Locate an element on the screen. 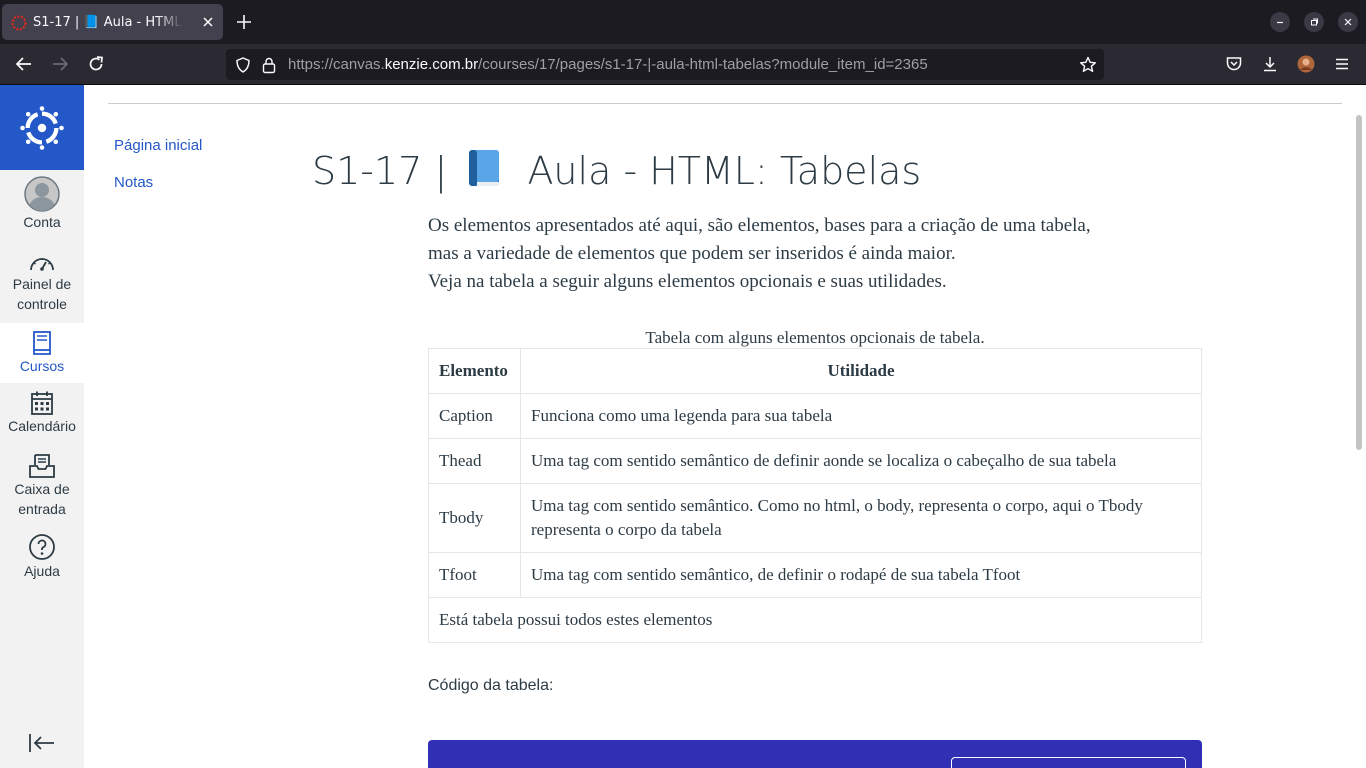 The image size is (1366, 768). profile-avatar-icon is located at coordinates (1306, 64).